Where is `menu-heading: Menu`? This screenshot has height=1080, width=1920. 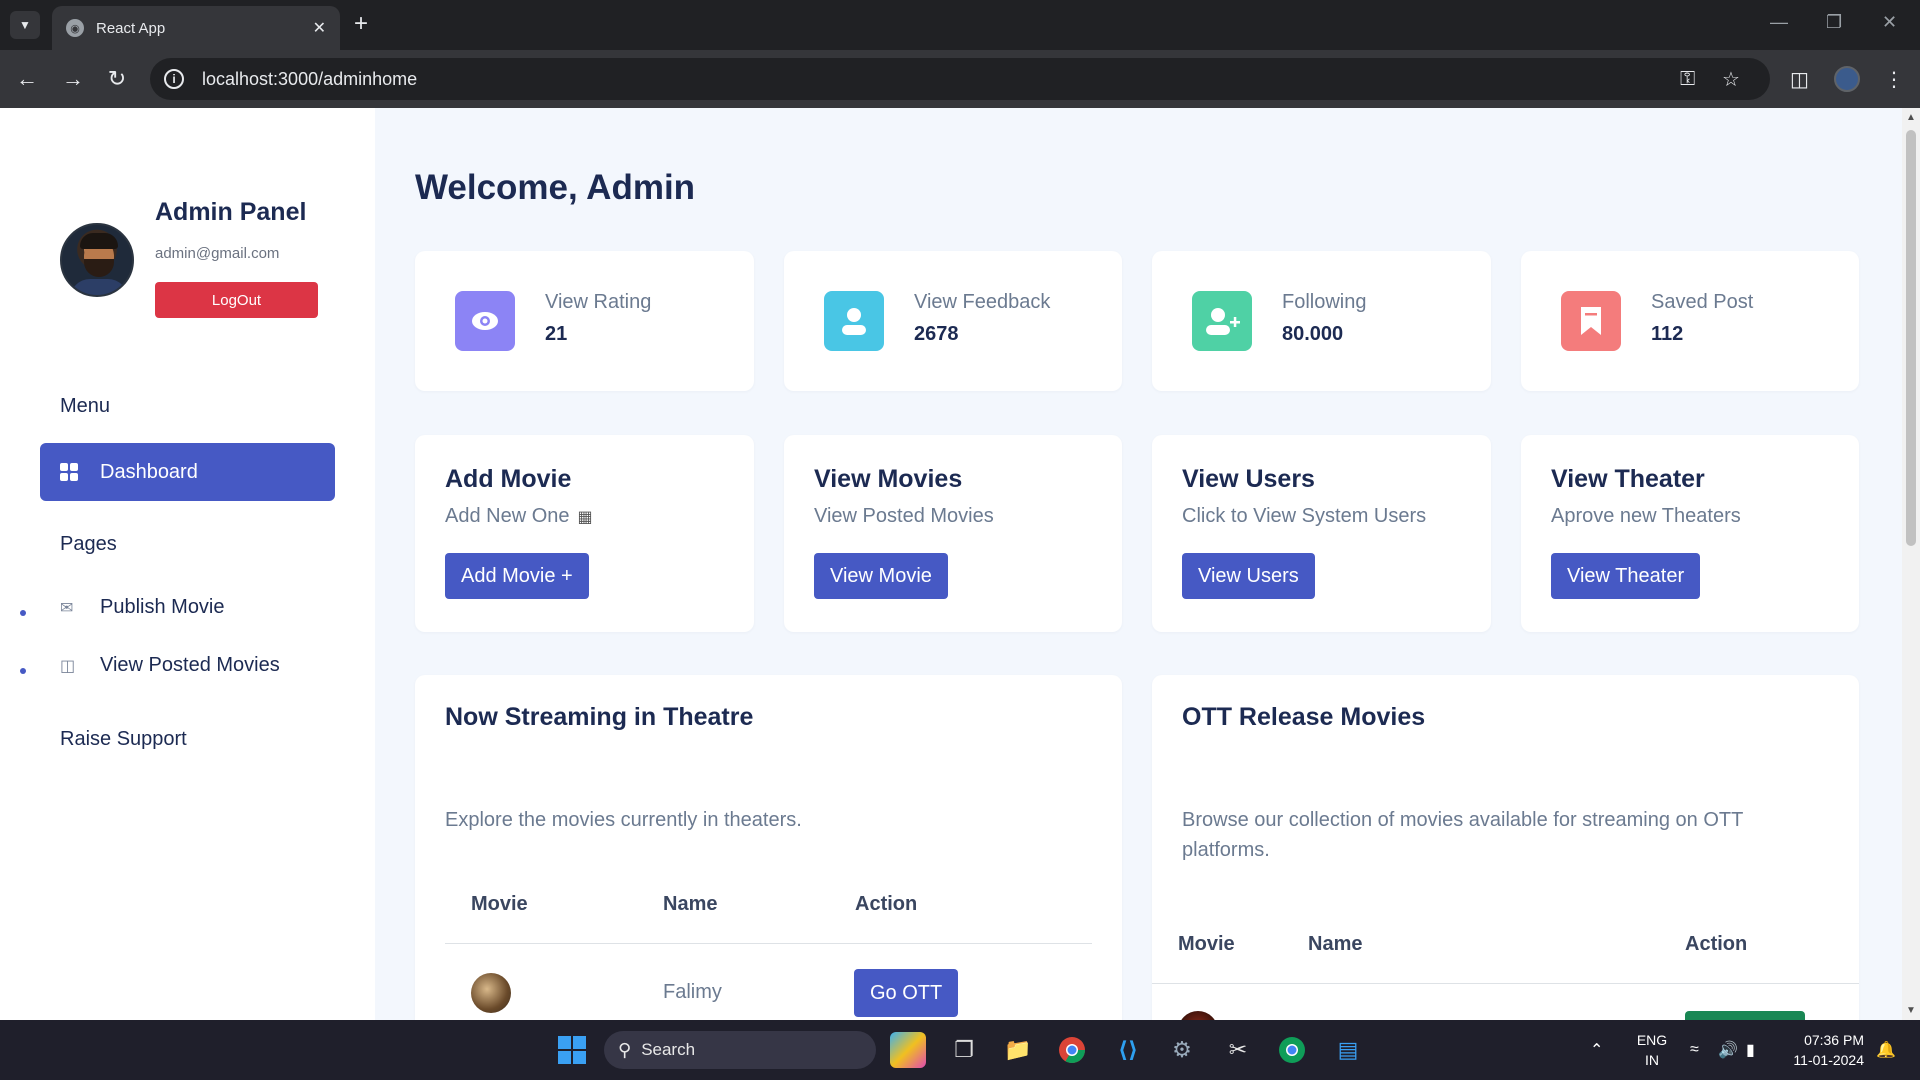
menu-heading: Menu is located at coordinates (85, 406).